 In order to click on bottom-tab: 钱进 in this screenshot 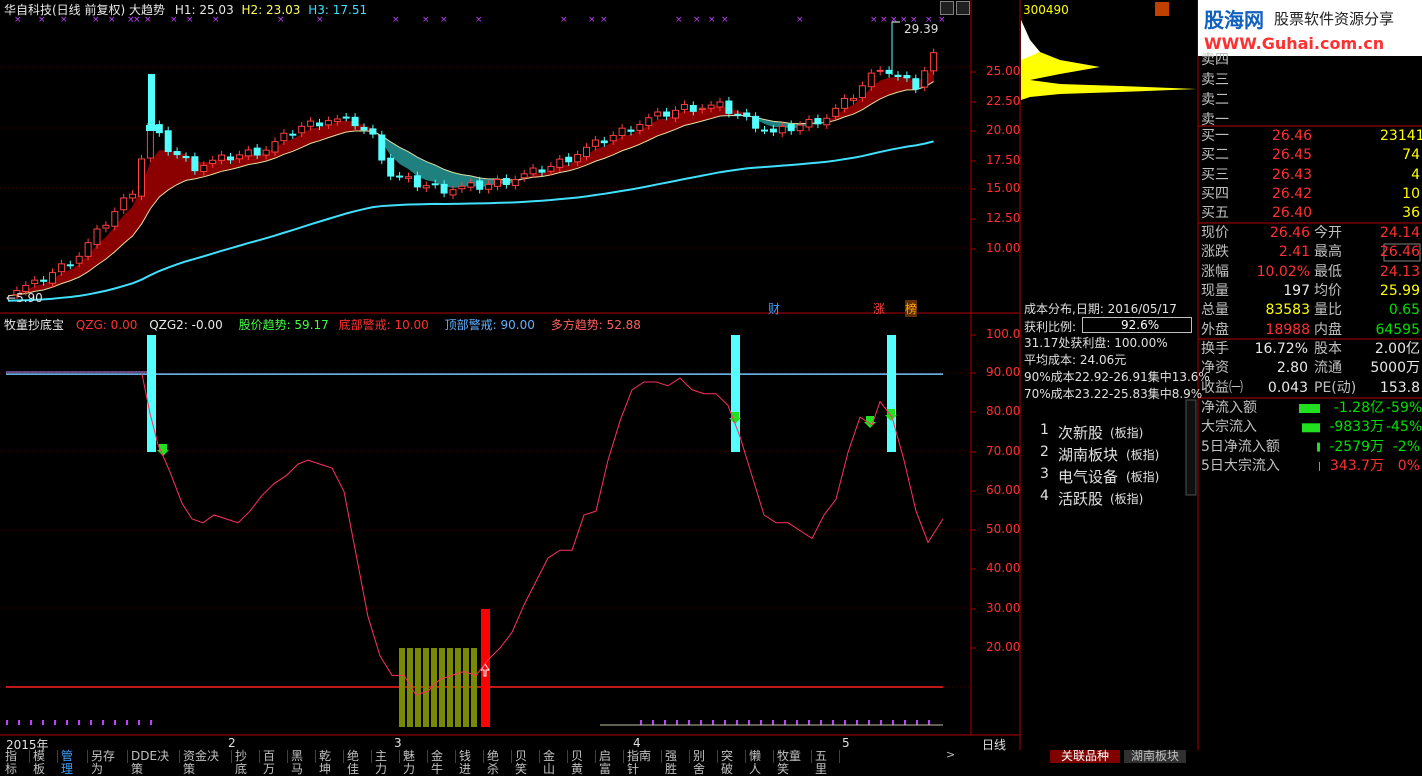, I will do `click(470, 763)`.